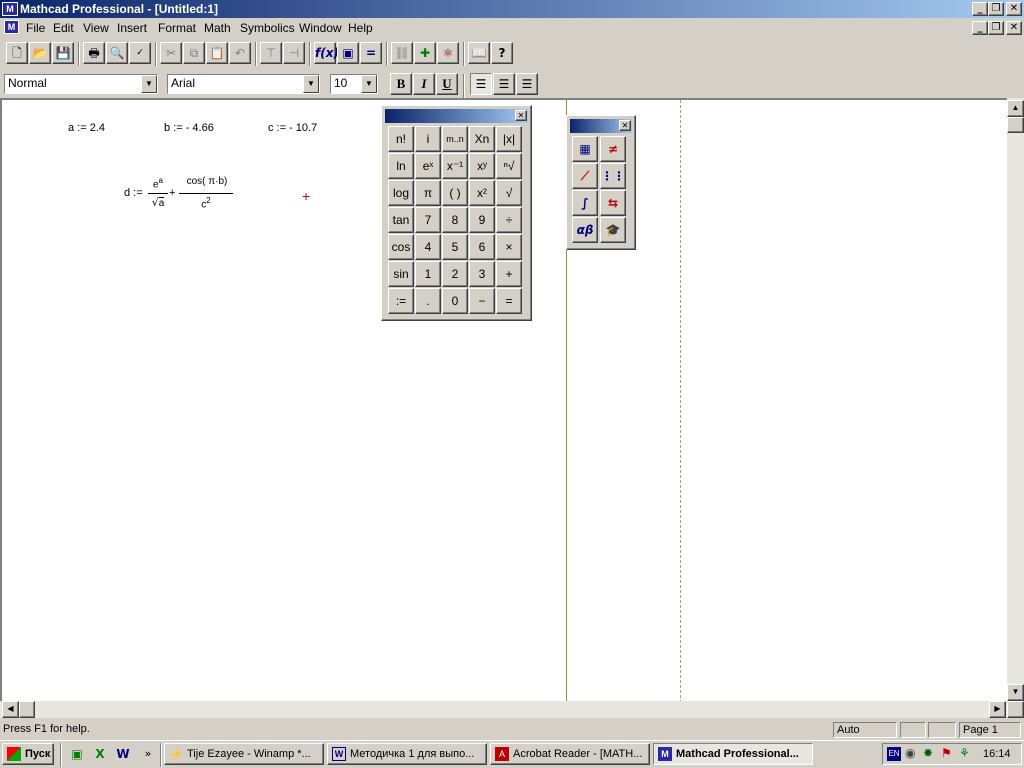 Image resolution: width=1024 pixels, height=768 pixels. I want to click on greek-toolbar-icon: αβ, so click(585, 230).